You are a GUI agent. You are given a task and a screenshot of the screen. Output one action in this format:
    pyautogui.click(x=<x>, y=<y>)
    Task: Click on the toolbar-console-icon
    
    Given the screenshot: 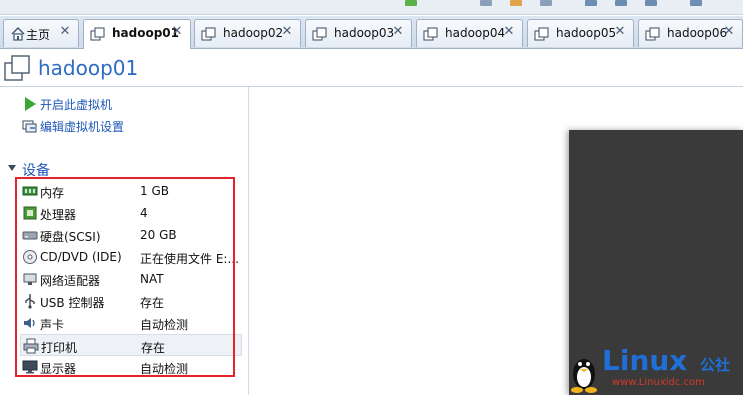 What is the action you would take?
    pyautogui.click(x=696, y=3)
    